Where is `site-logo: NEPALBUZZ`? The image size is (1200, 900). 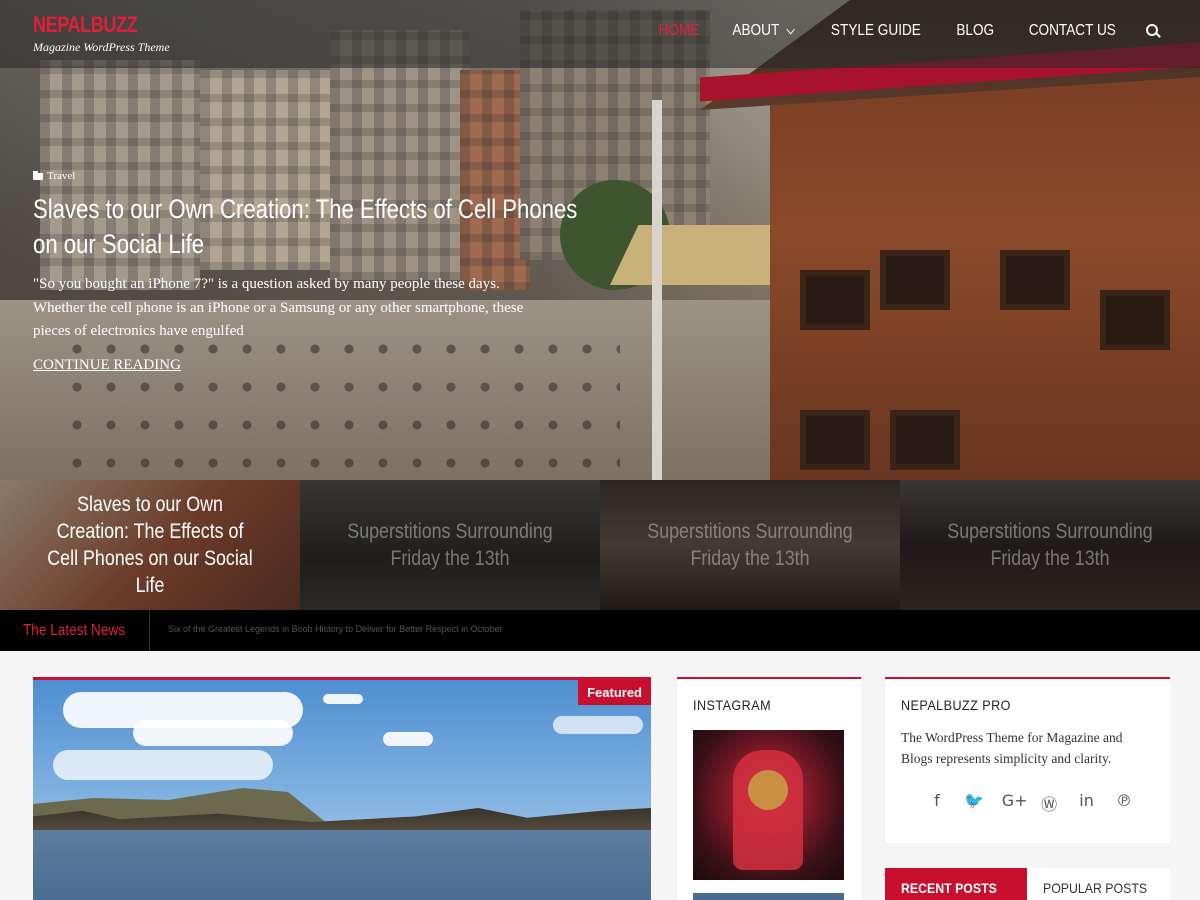
site-logo: NEPALBUZZ is located at coordinates (85, 25).